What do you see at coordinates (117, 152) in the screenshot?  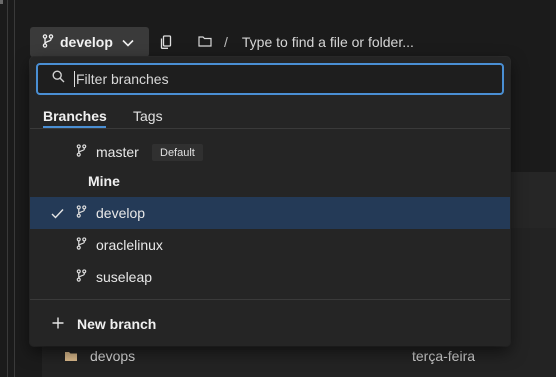 I see `branch-item-label: master` at bounding box center [117, 152].